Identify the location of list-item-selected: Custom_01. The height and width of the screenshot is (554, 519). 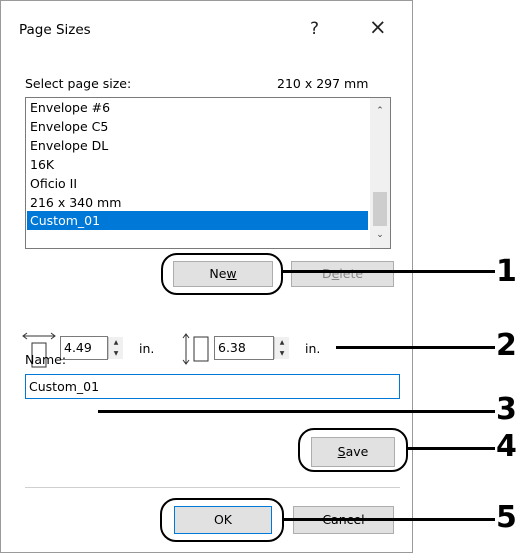
(197, 220).